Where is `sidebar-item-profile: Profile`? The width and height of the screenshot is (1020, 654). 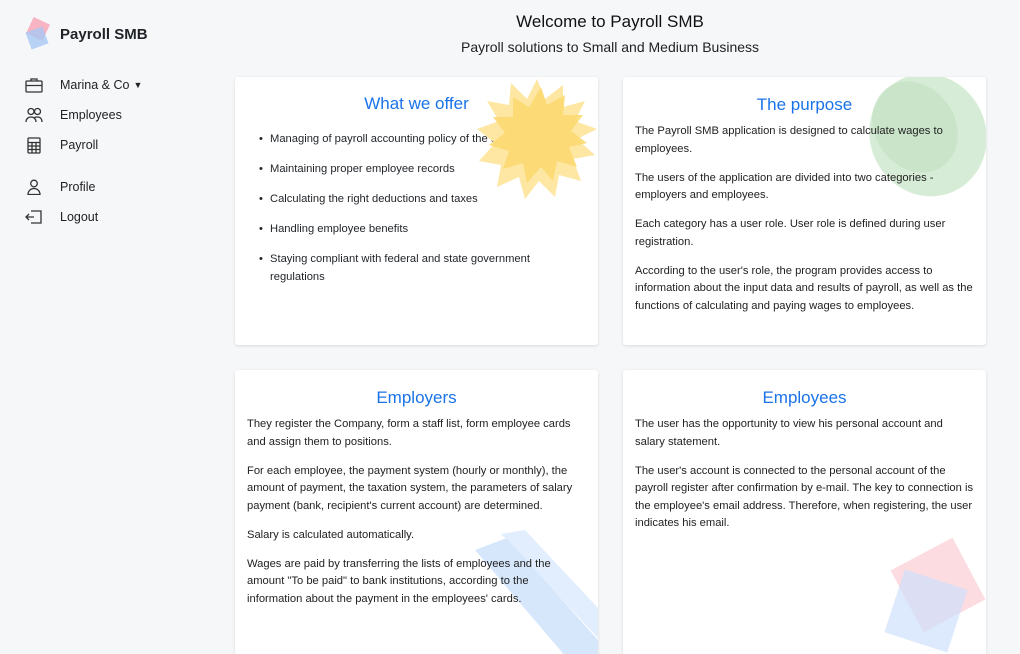
sidebar-item-profile: Profile is located at coordinates (114, 187).